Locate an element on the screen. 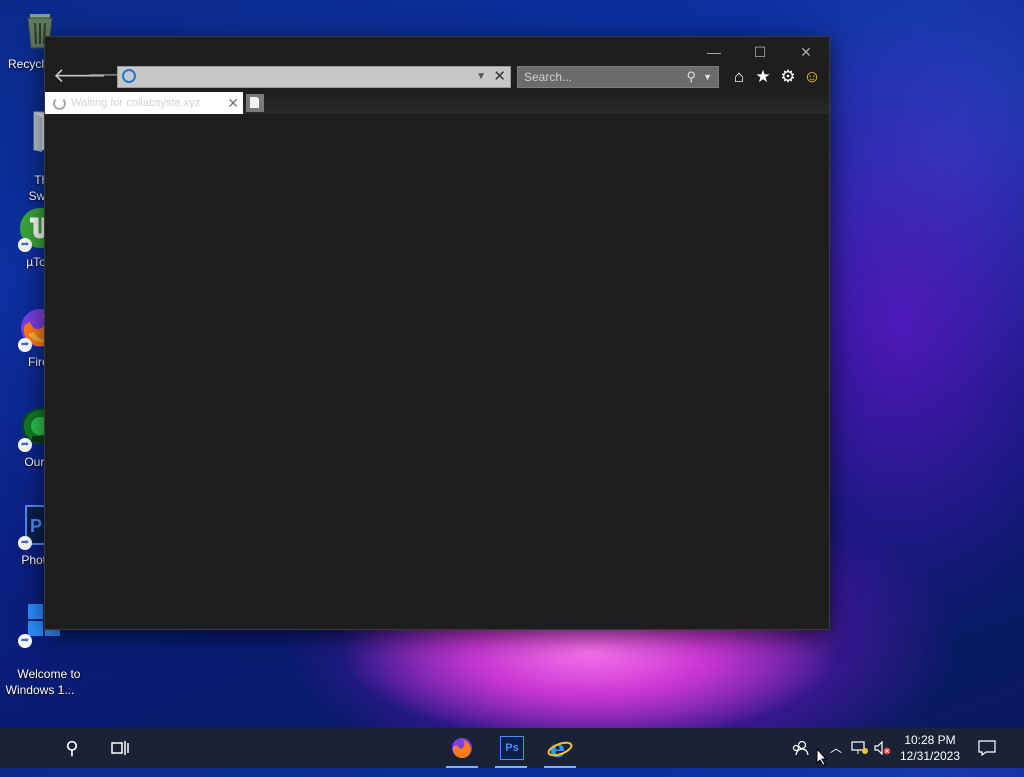 The height and width of the screenshot is (777, 1024). window-controls: — ☐ ✕ is located at coordinates (760, 52).